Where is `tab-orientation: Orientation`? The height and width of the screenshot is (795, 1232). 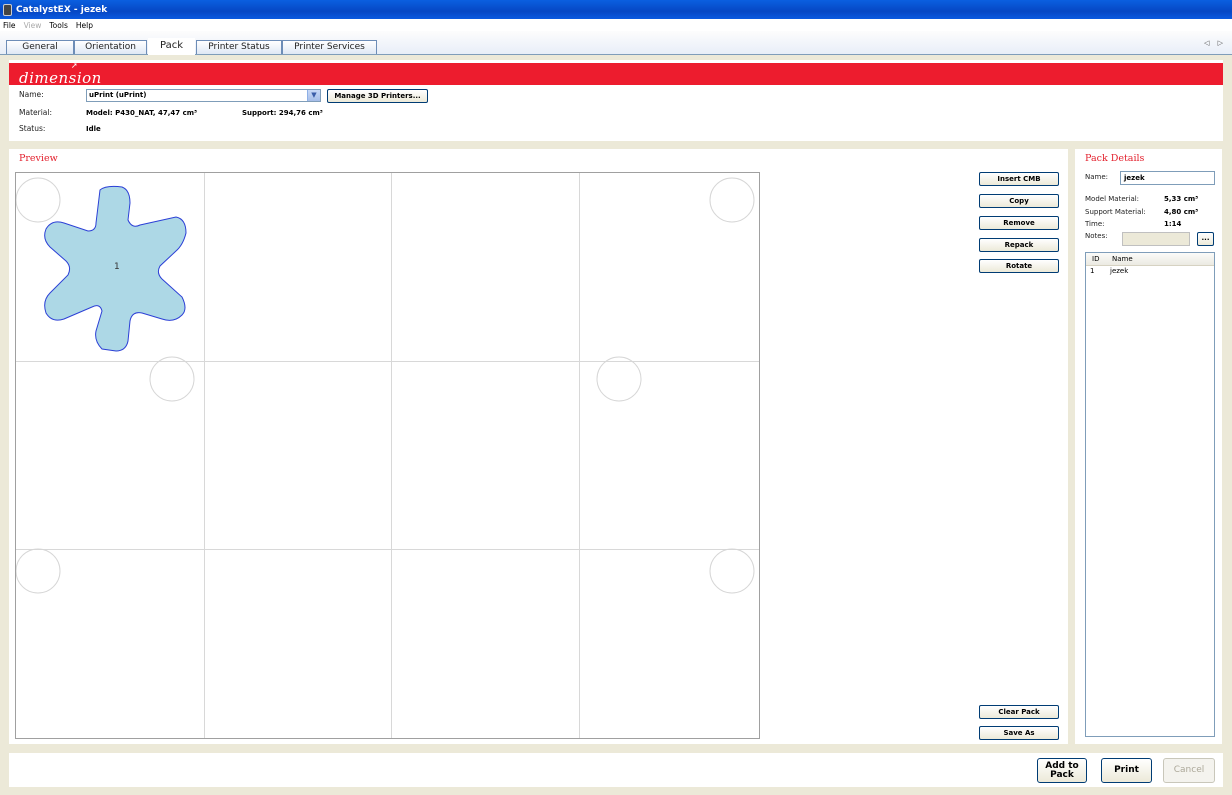 tab-orientation: Orientation is located at coordinates (110, 47).